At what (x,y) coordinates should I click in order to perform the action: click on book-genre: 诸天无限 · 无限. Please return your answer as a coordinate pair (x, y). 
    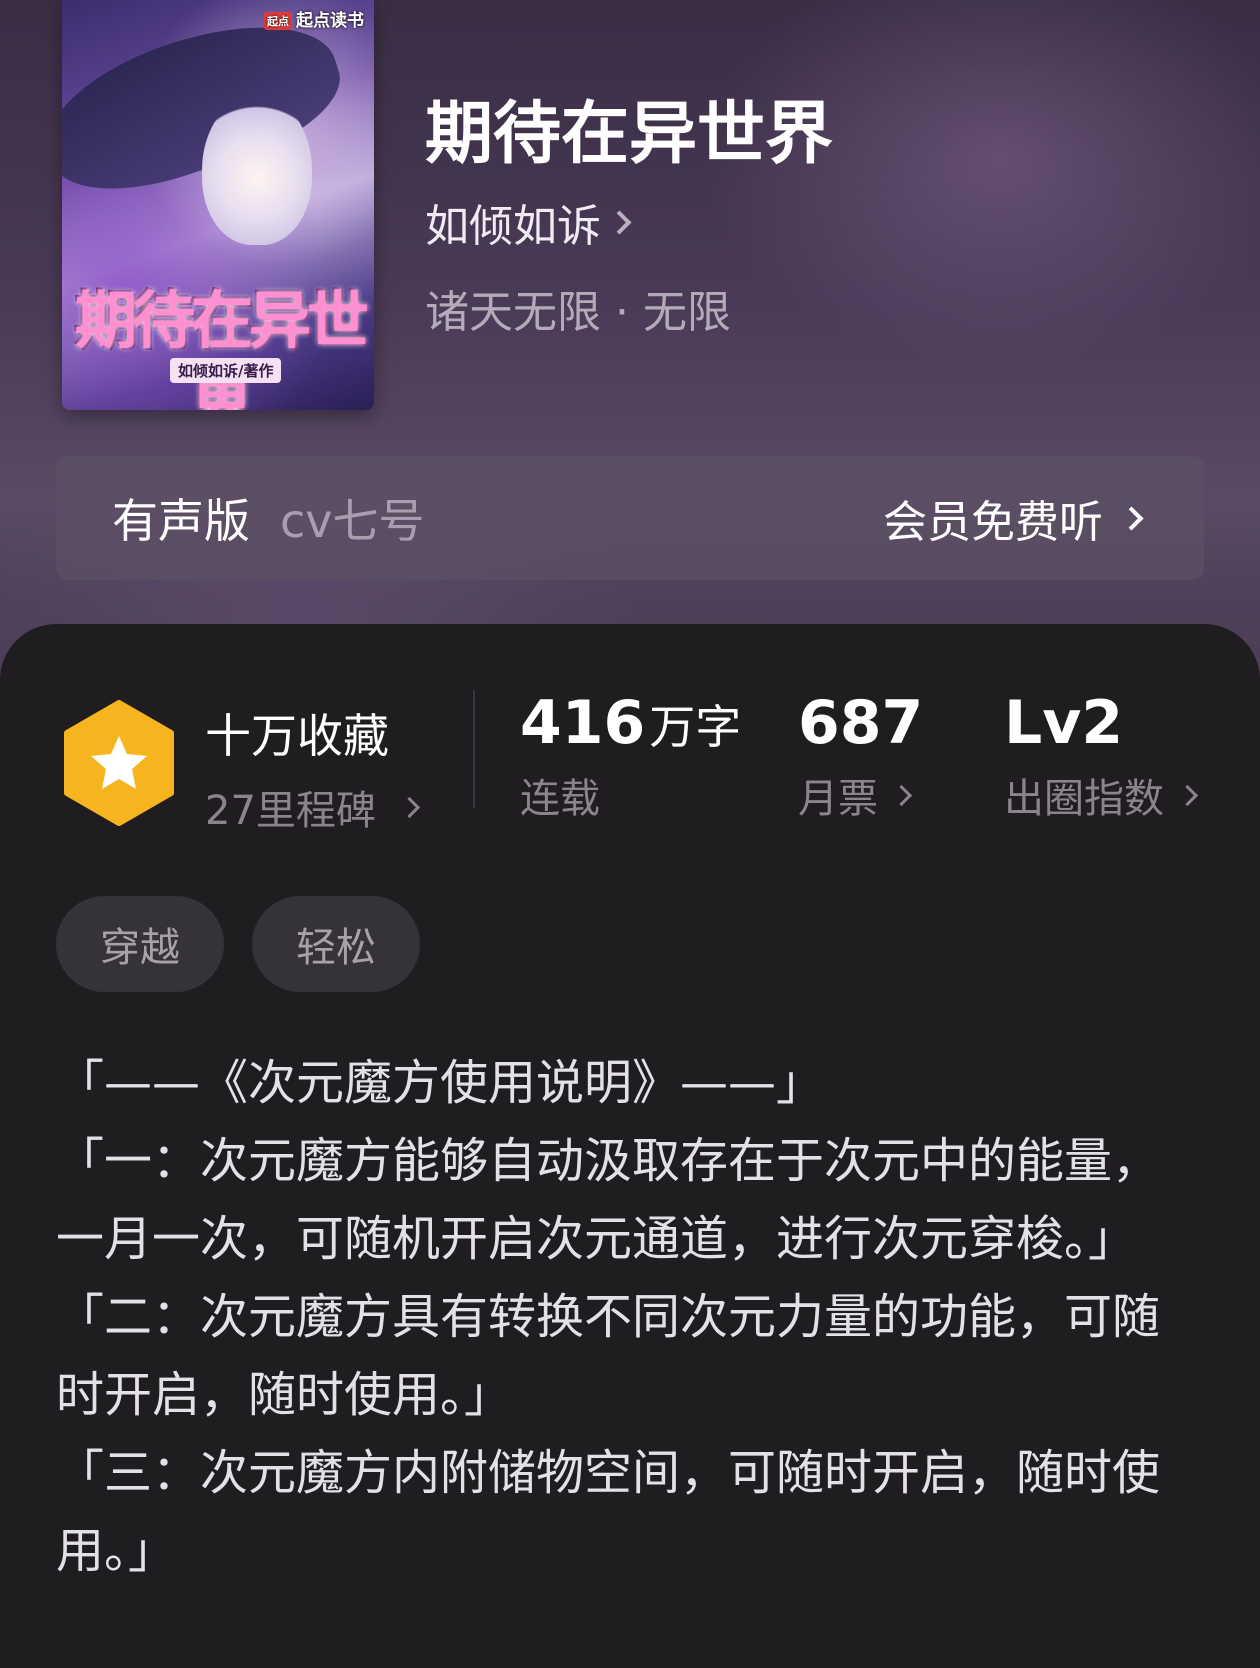
    Looking at the image, I should click on (578, 312).